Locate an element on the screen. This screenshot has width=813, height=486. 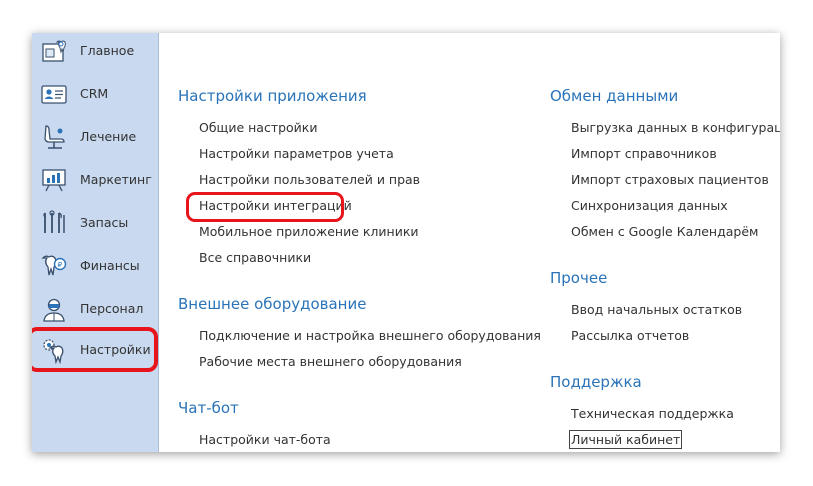
link-import-catalogs: Импорт справочников is located at coordinates (644, 153).